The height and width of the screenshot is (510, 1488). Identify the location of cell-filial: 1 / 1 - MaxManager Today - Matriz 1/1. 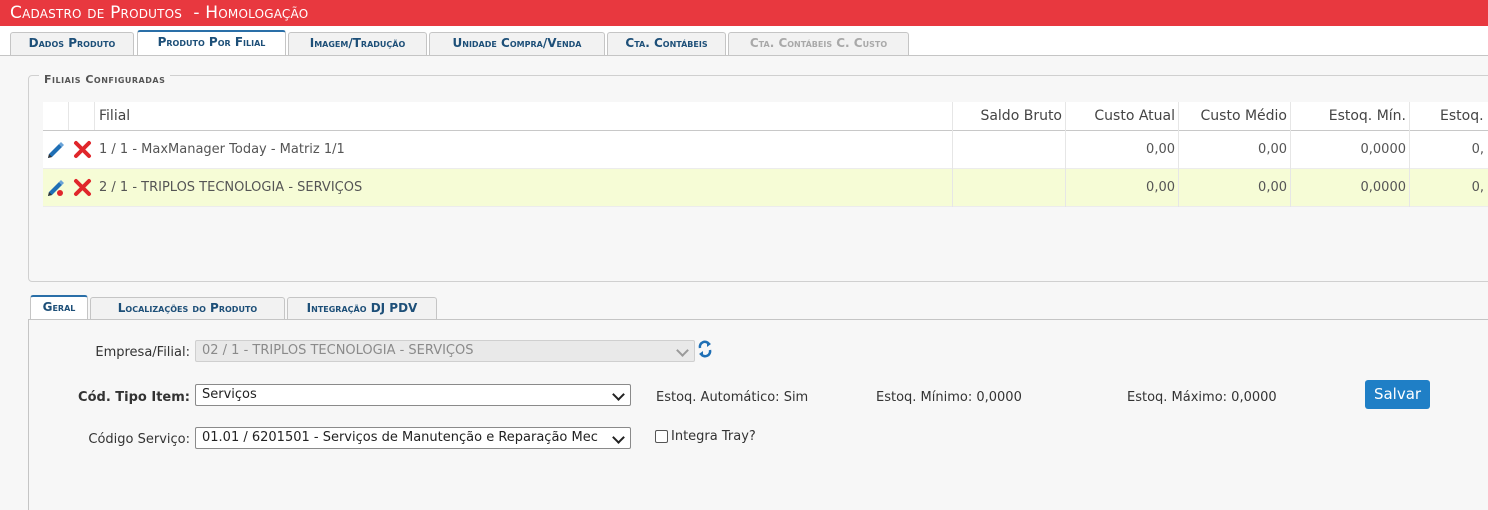
(222, 149).